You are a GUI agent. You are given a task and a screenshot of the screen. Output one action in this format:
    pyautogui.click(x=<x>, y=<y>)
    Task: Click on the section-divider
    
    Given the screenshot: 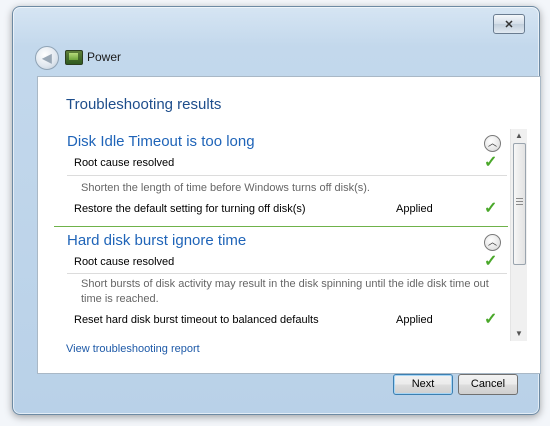 What is the action you would take?
    pyautogui.click(x=281, y=226)
    